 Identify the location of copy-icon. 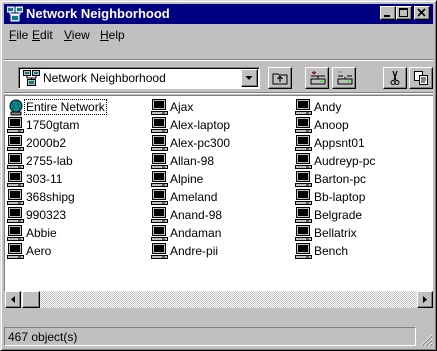
(421, 78).